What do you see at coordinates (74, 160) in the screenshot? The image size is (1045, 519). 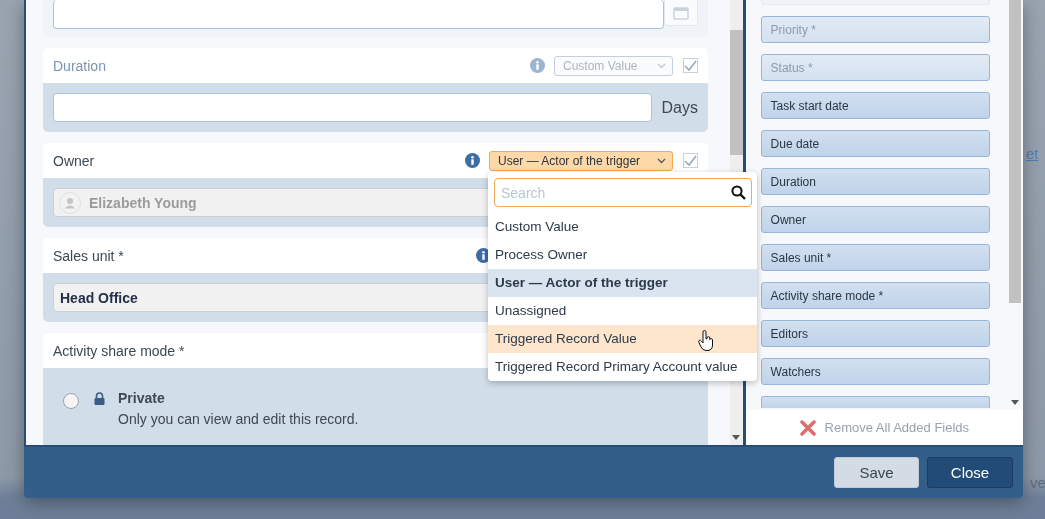 I see `field-label: Owner` at bounding box center [74, 160].